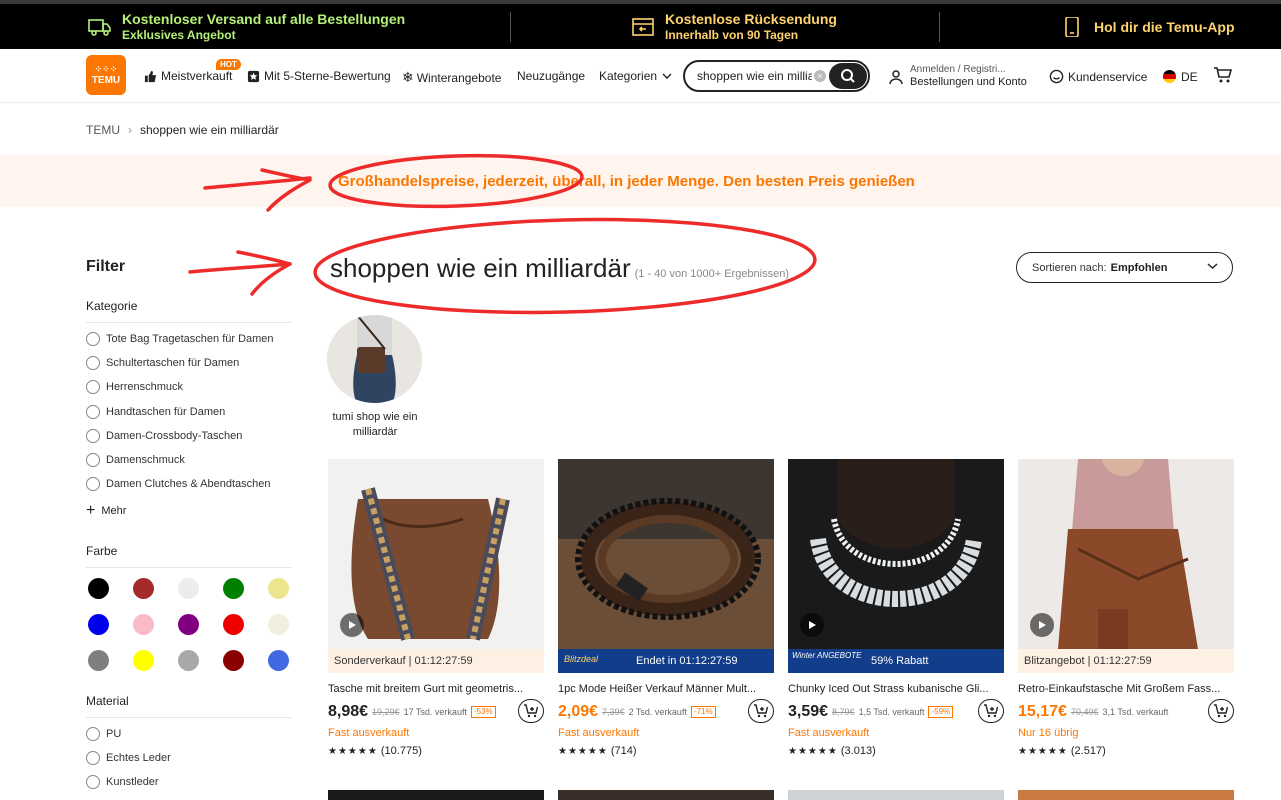  Describe the element at coordinates (155, 411) in the screenshot. I see `category-option: Handtaschen für Damen` at that location.